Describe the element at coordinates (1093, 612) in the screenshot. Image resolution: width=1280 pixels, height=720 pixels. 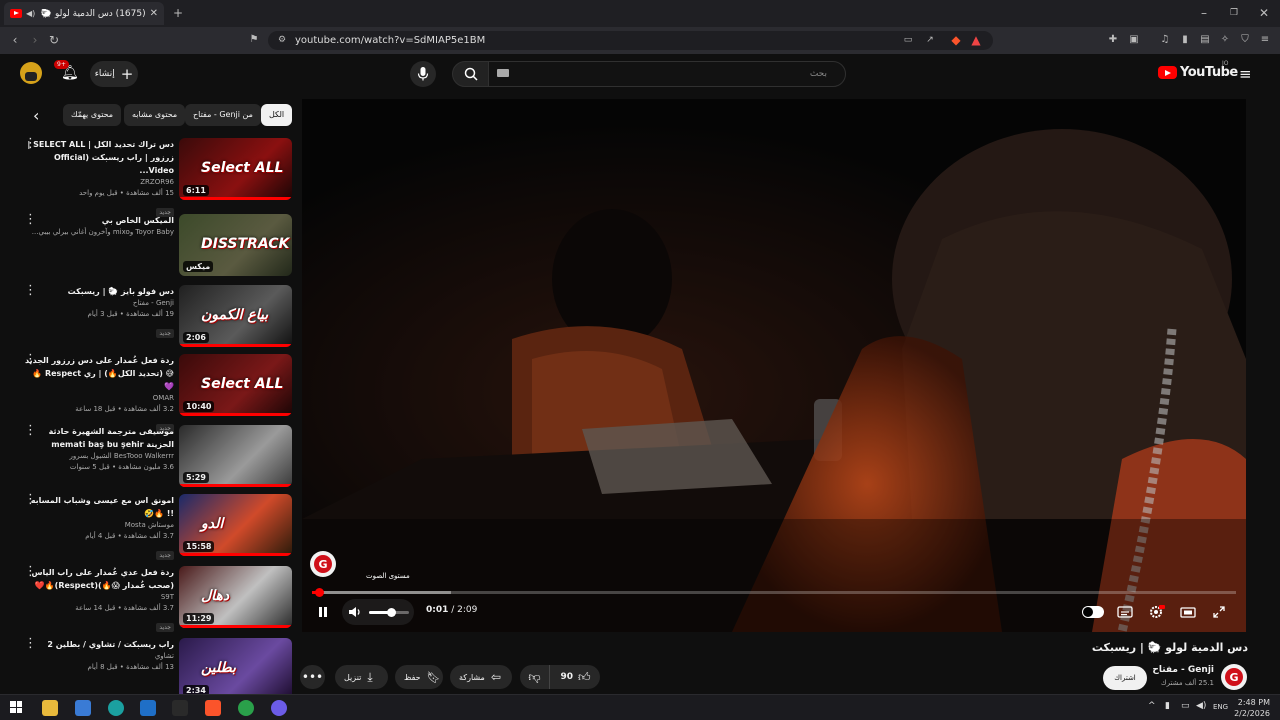
I see `autoplay-toggle` at that location.